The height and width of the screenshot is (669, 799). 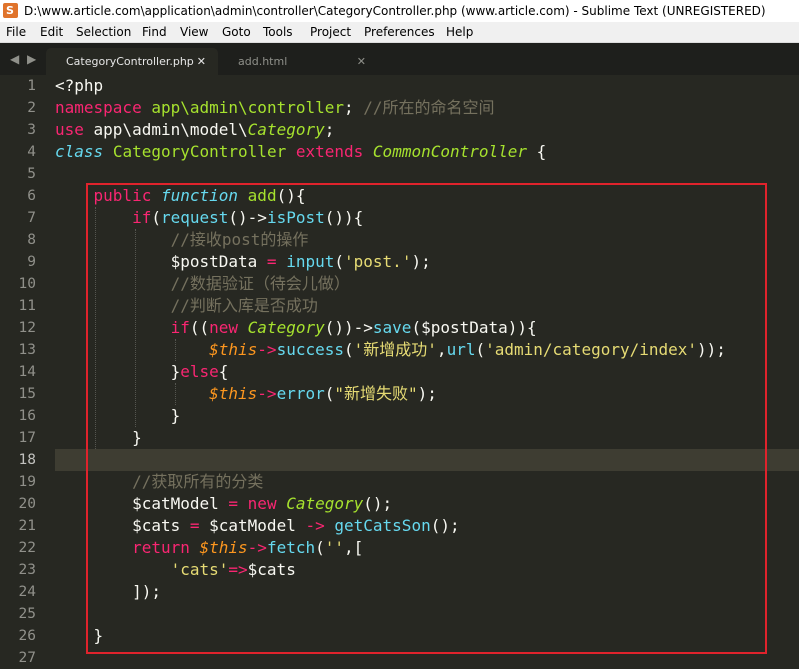 What do you see at coordinates (27, 350) in the screenshot?
I see `line-number: 13` at bounding box center [27, 350].